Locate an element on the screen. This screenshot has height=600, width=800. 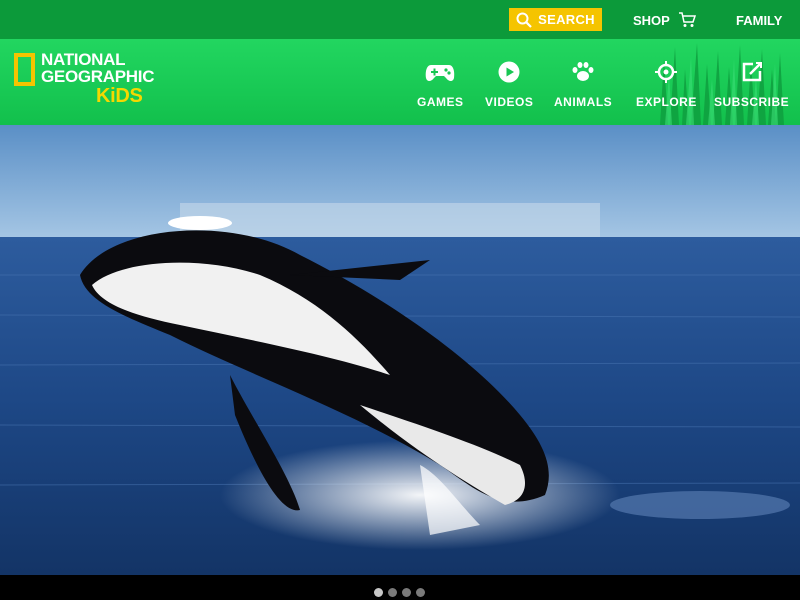
shop-link: SHOP is located at coordinates (664, 20).